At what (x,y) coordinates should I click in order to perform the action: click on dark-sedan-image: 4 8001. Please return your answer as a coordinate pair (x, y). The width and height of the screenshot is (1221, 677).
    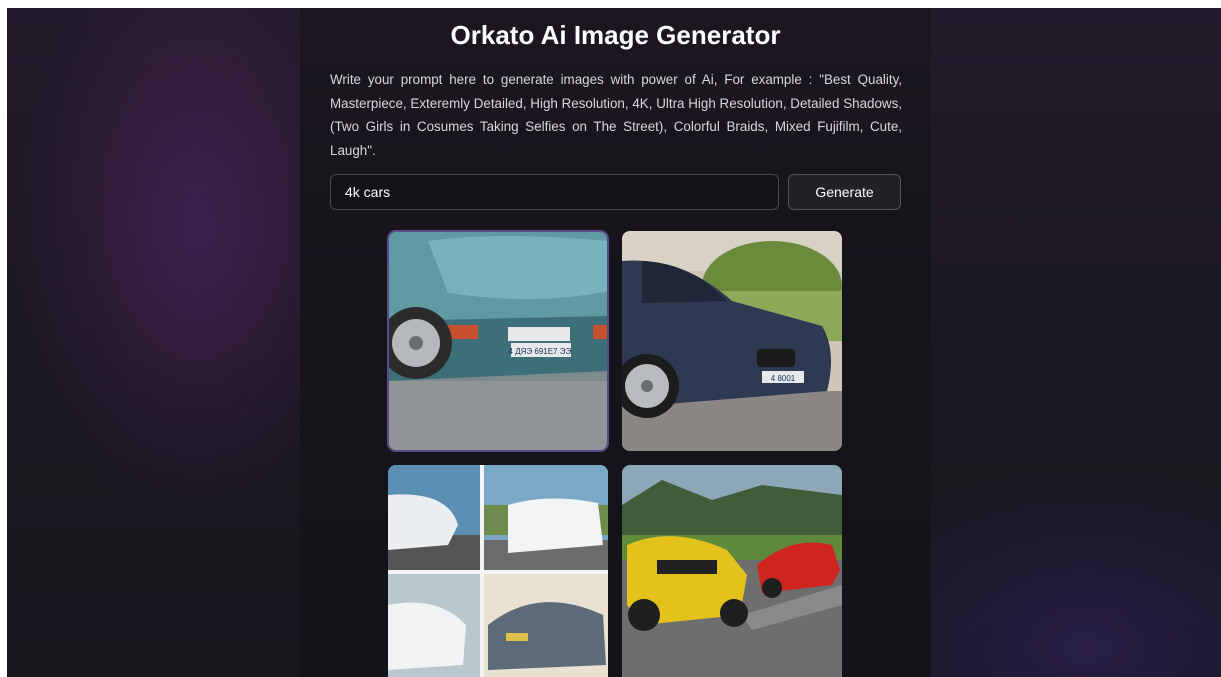
    Looking at the image, I should click on (732, 341).